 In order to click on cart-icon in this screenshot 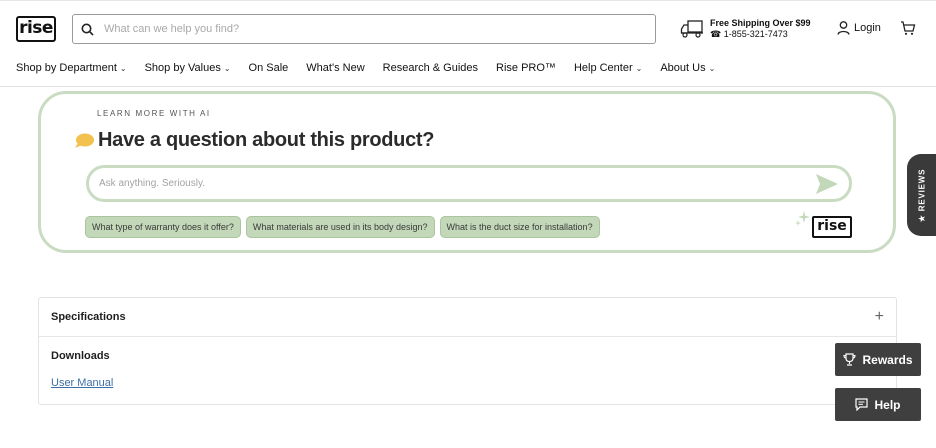, I will do `click(908, 28)`.